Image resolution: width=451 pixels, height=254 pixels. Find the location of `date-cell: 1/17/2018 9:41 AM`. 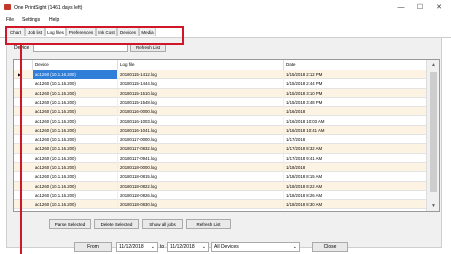

date-cell: 1/17/2018 9:41 AM is located at coordinates (355, 158).